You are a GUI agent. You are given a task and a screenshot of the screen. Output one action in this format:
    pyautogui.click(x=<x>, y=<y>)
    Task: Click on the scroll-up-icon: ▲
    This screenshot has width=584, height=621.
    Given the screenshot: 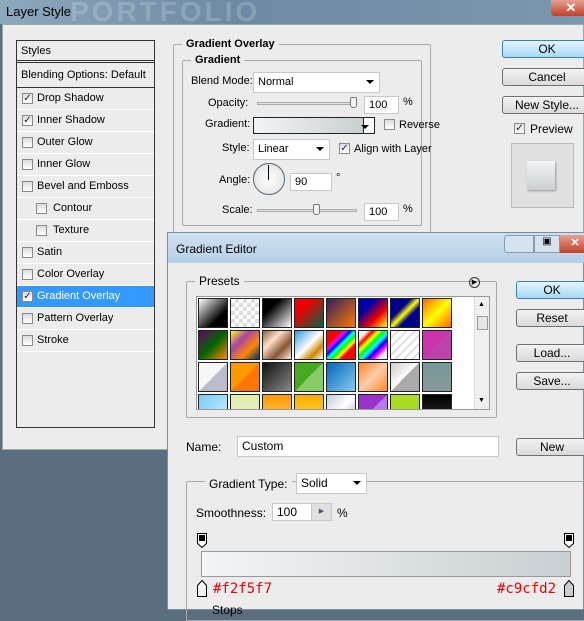 What is the action you would take?
    pyautogui.click(x=481, y=304)
    